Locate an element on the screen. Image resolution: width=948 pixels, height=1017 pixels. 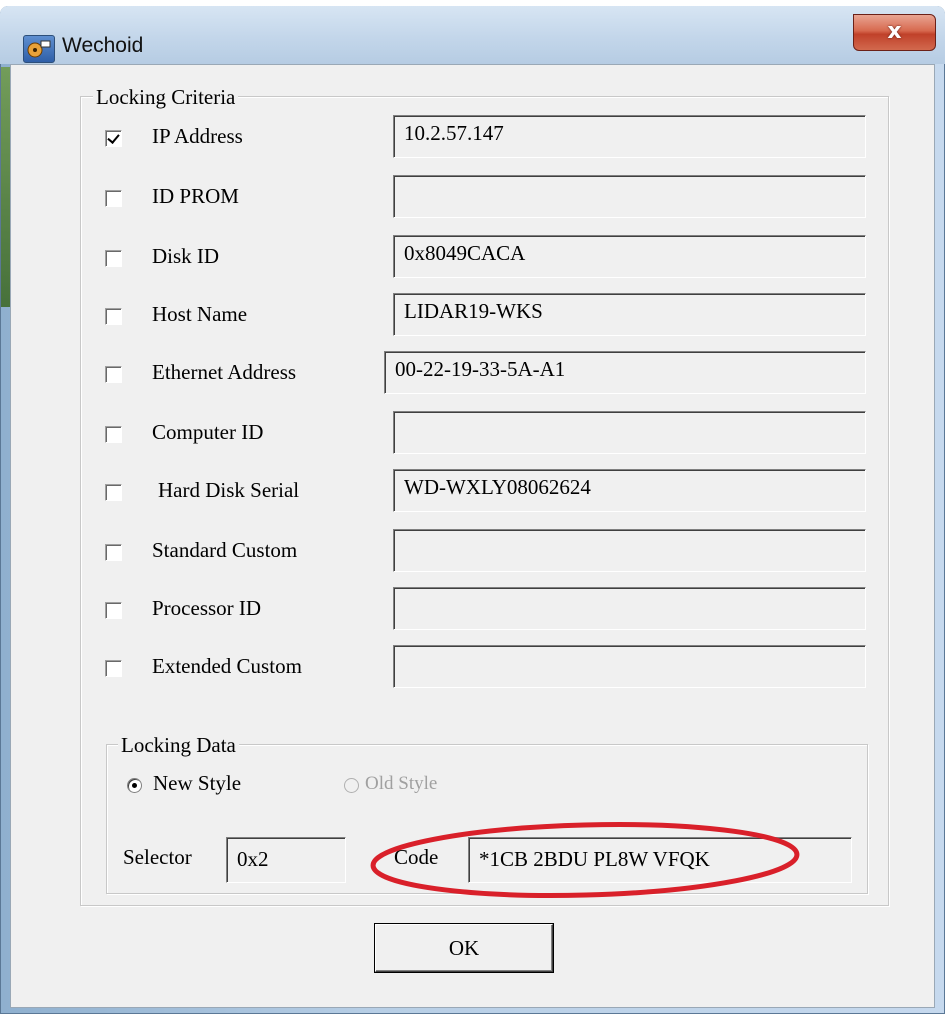
code-label: Code is located at coordinates (416, 857).